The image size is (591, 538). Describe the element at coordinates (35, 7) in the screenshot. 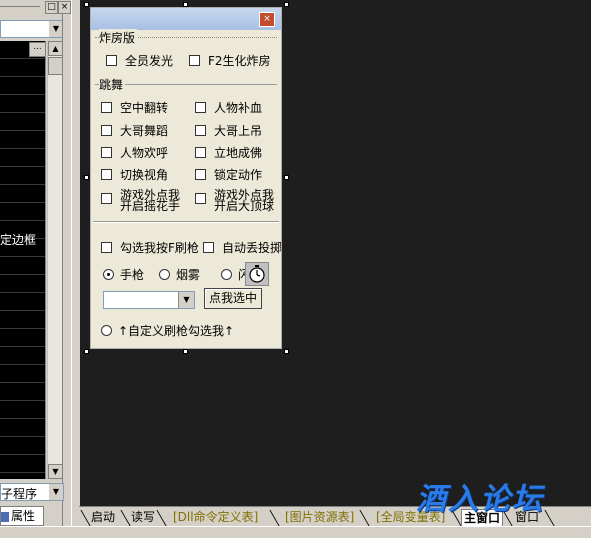

I see `properties-titlebar: □ ×` at that location.